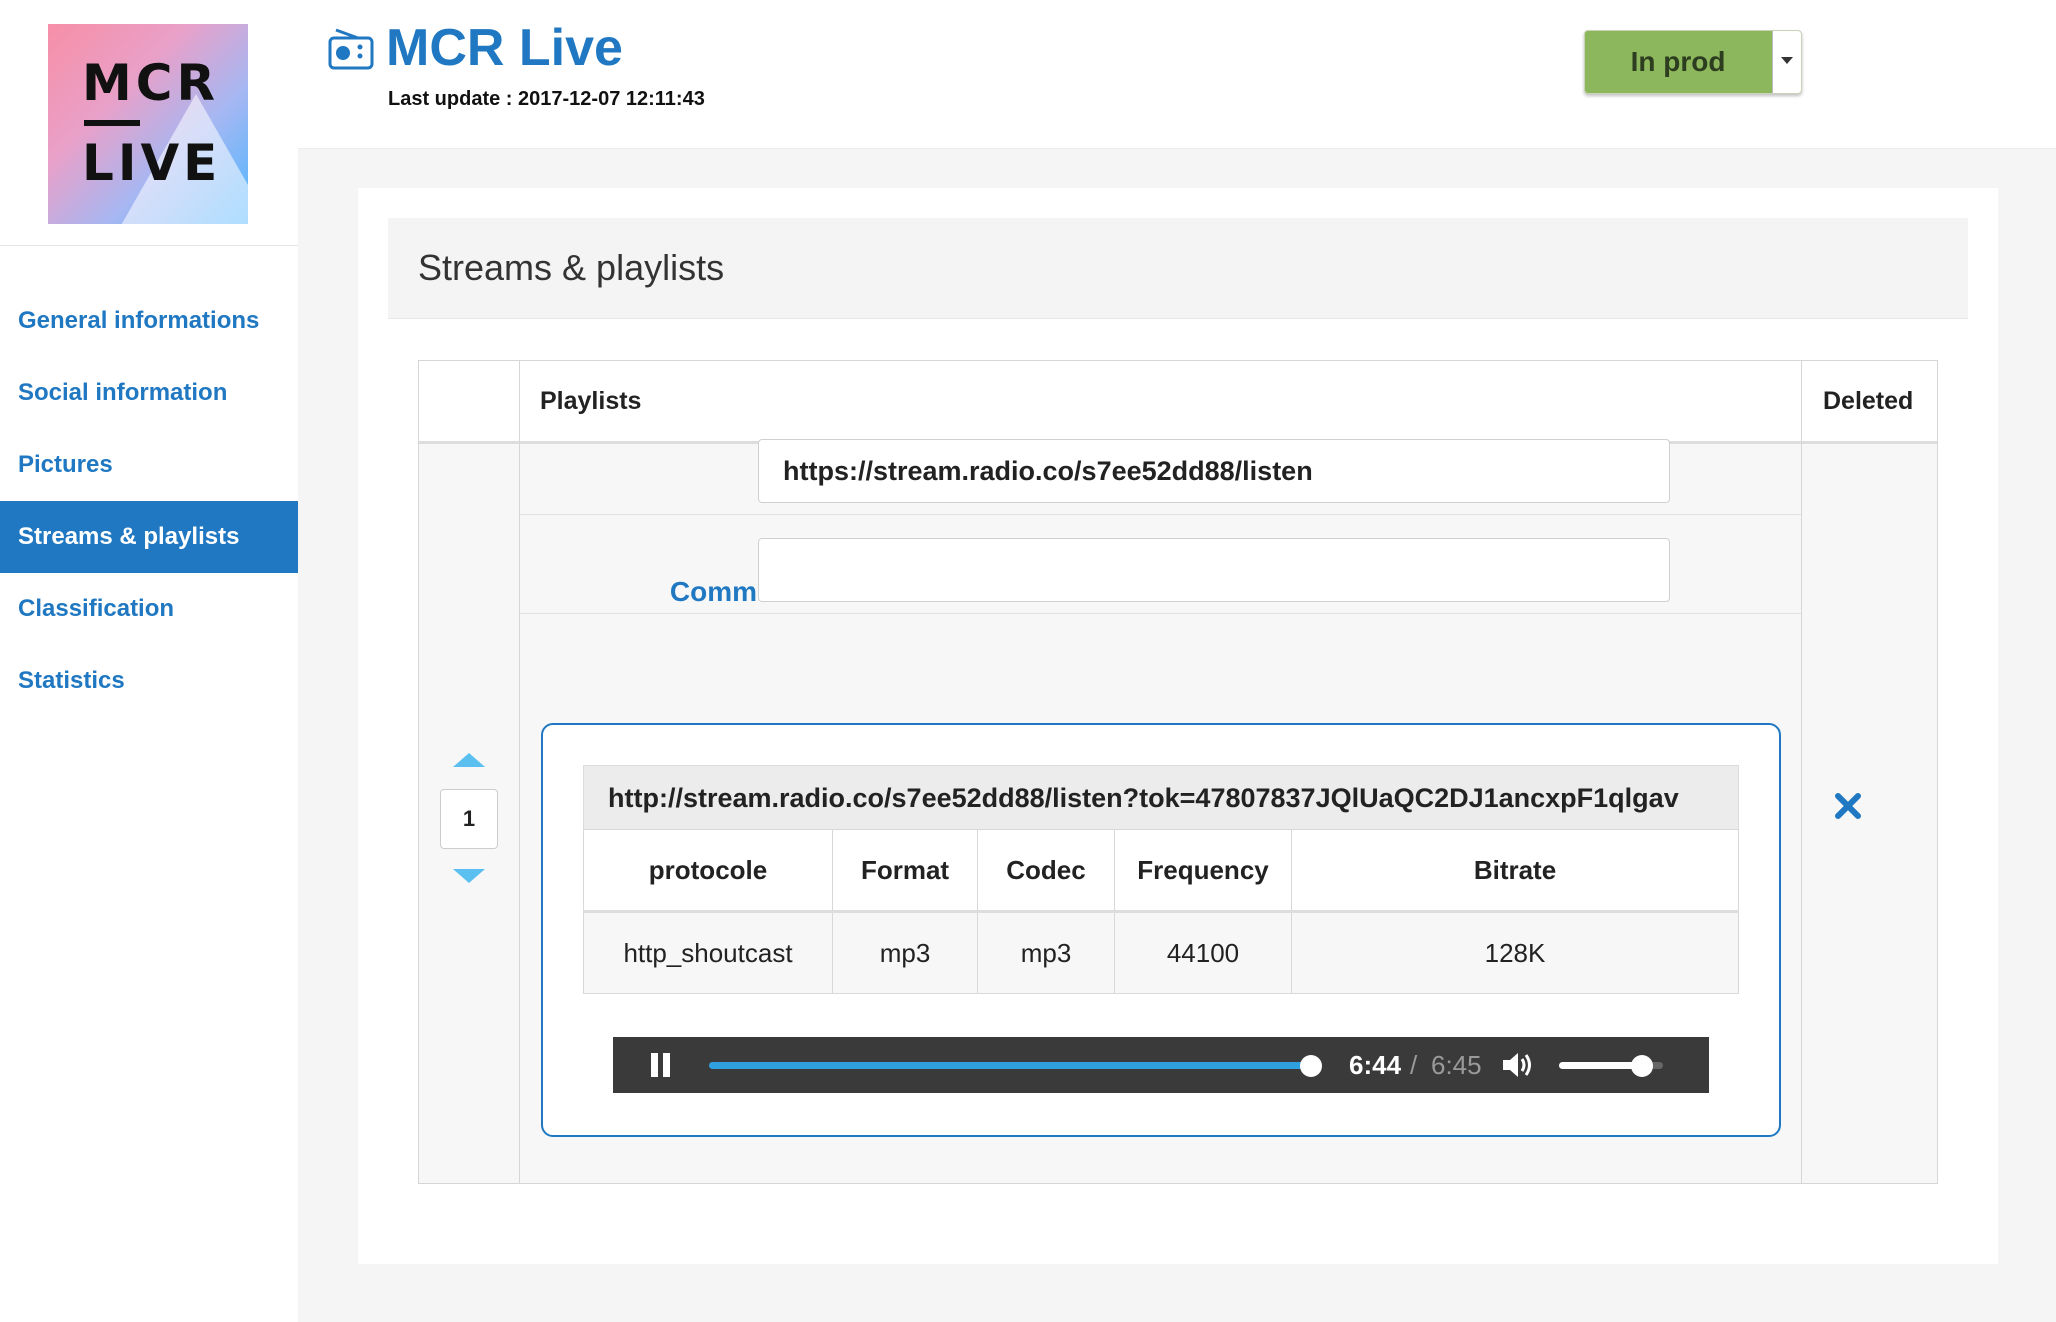 The width and height of the screenshot is (2056, 1322). What do you see at coordinates (149, 465) in the screenshot?
I see `sidebar-item-pictures: Pictures` at bounding box center [149, 465].